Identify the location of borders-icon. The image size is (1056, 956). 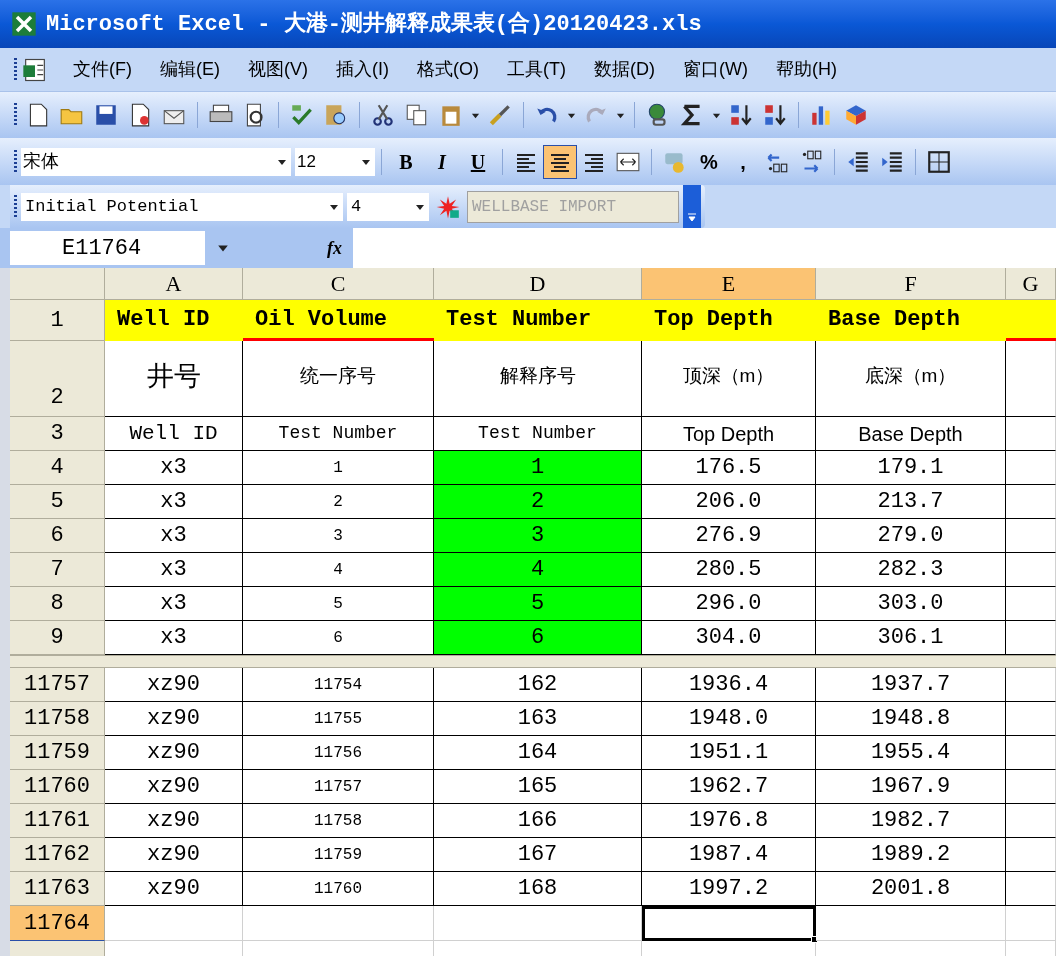
(939, 161).